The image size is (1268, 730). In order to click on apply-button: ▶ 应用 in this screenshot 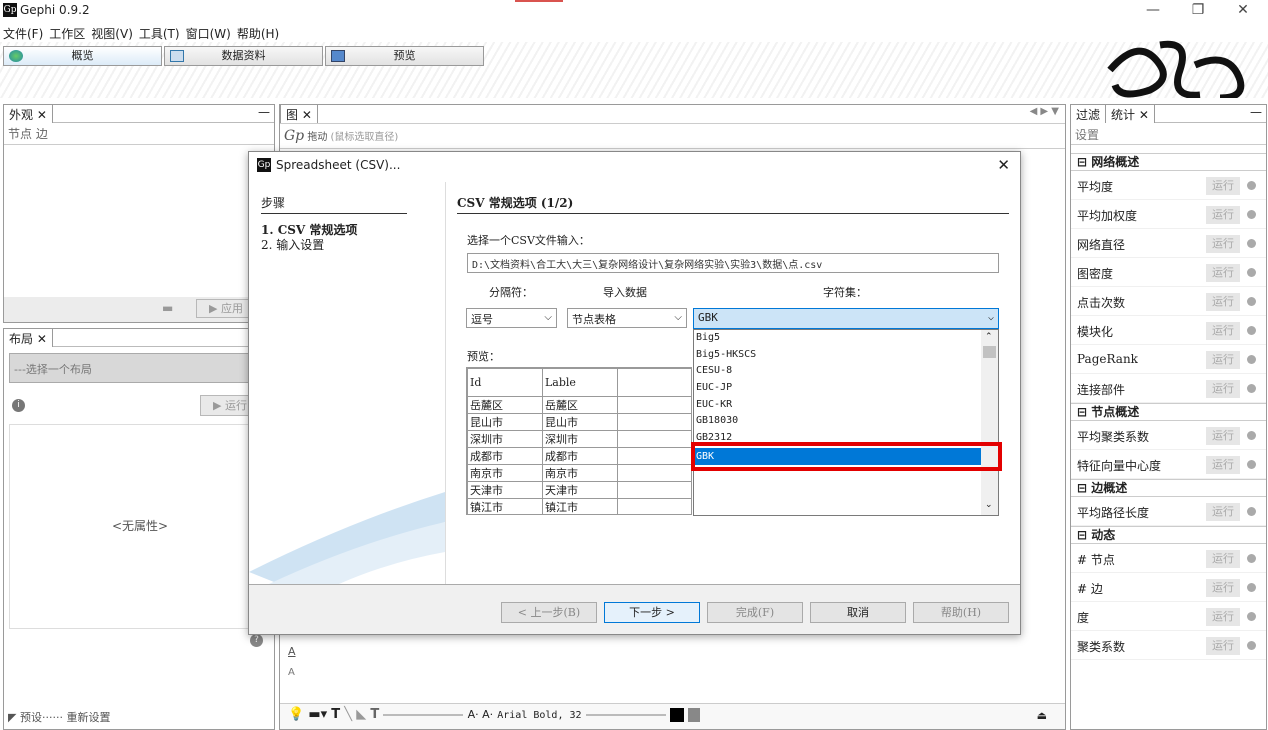, I will do `click(226, 308)`.